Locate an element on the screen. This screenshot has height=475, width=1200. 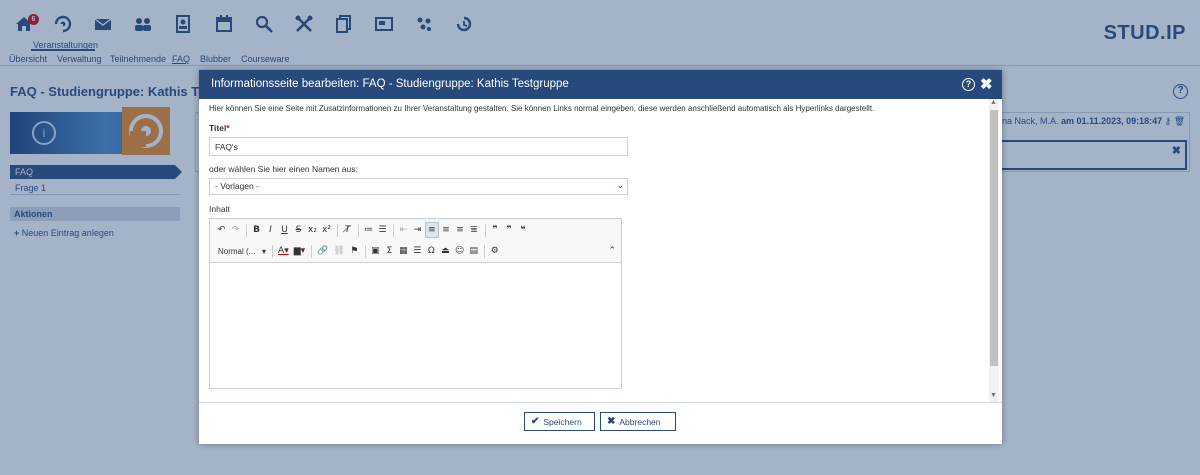
unlink-icon: ⛓ is located at coordinates (338, 251).